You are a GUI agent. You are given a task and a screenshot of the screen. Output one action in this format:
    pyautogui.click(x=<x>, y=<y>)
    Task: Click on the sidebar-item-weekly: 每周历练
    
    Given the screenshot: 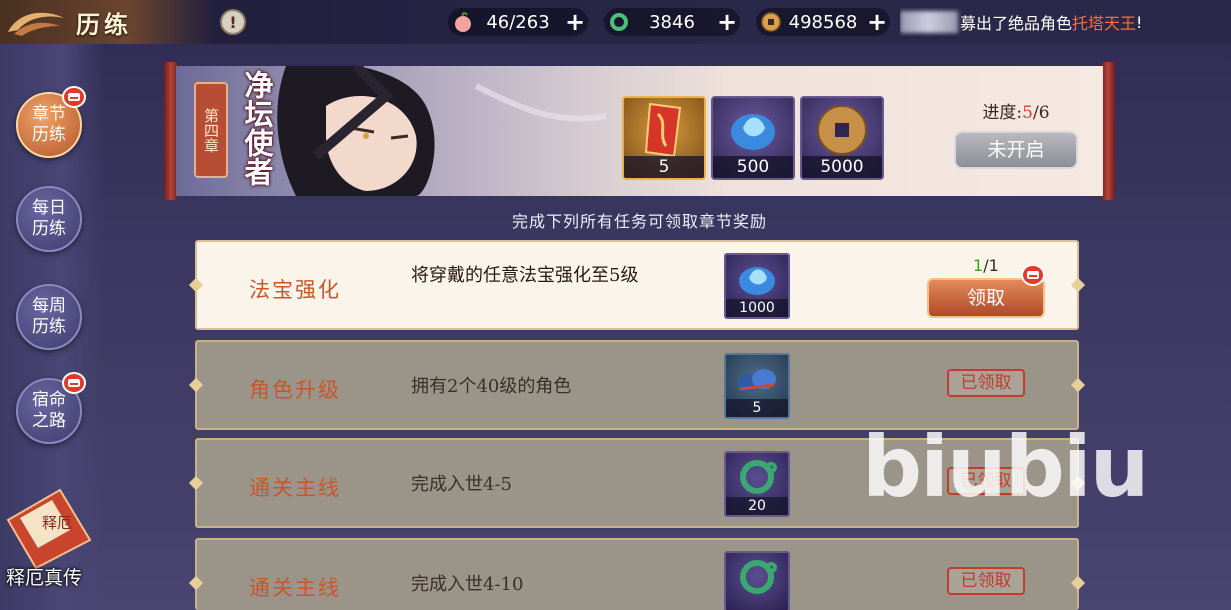 What is the action you would take?
    pyautogui.click(x=49, y=317)
    